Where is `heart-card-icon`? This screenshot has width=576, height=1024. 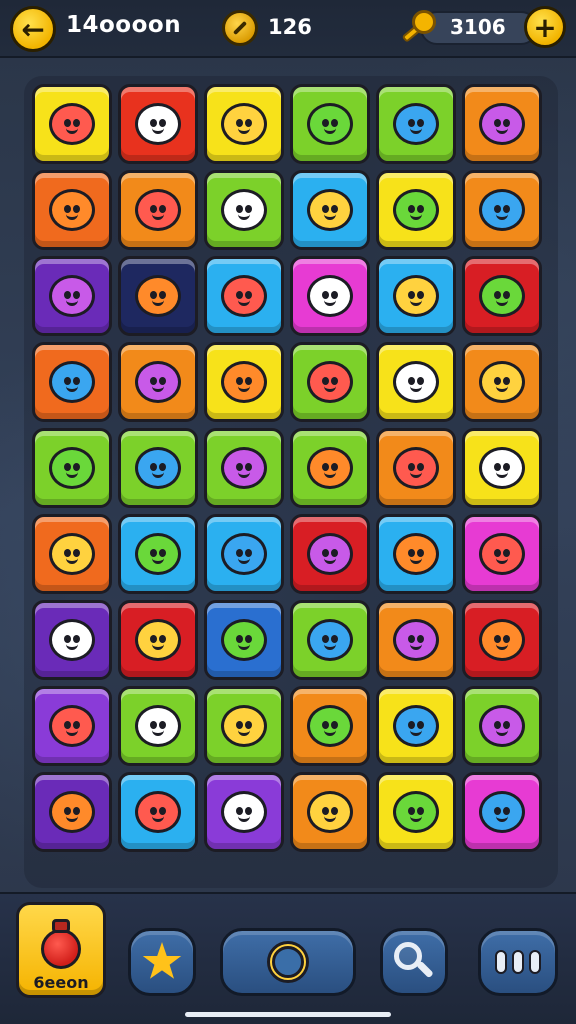 heart-card-icon is located at coordinates (244, 124).